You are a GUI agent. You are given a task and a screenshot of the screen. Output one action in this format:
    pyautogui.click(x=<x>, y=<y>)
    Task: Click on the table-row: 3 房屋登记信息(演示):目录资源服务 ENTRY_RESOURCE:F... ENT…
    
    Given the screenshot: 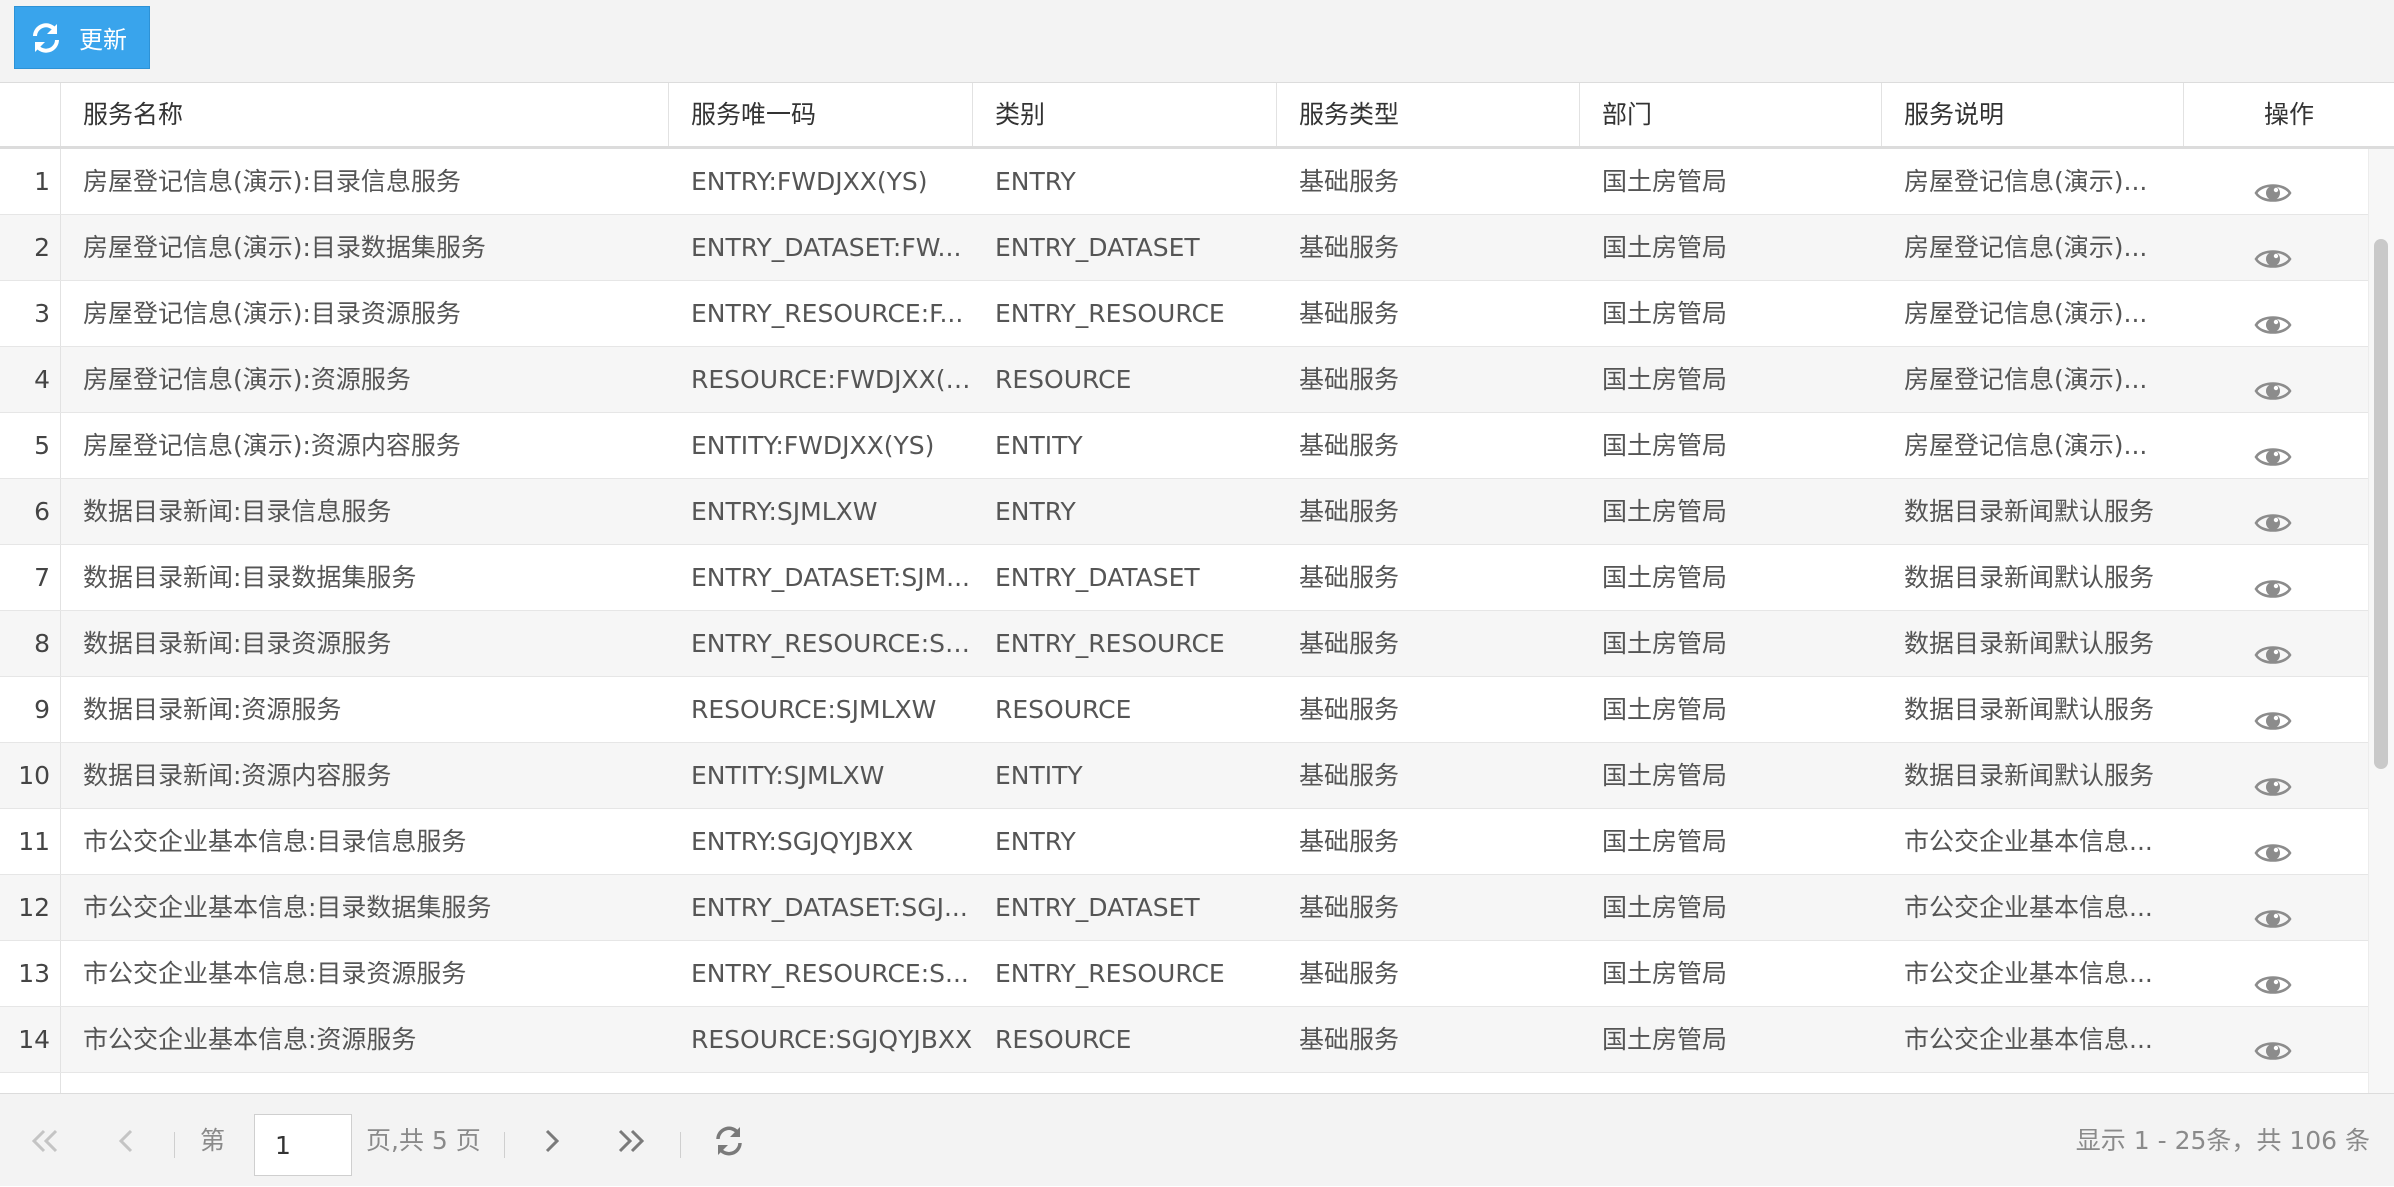 What is the action you would take?
    pyautogui.click(x=1184, y=314)
    